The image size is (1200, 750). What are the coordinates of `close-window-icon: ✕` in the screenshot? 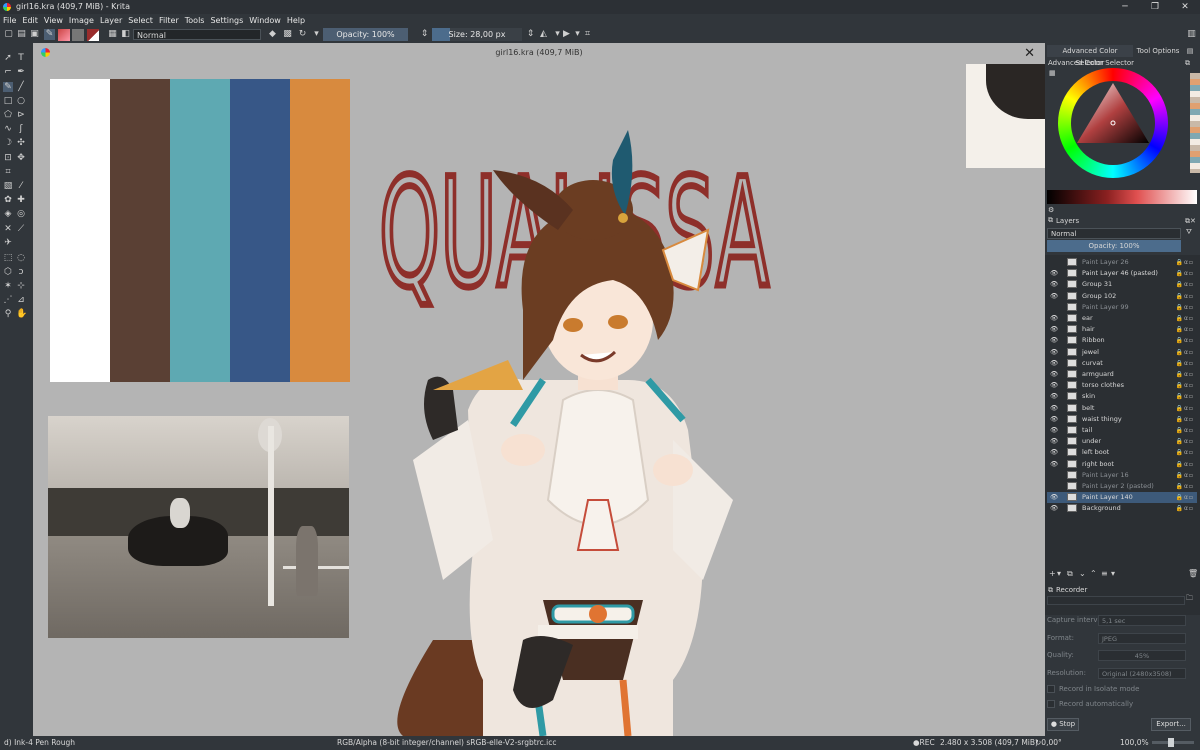 It's located at (1185, 7).